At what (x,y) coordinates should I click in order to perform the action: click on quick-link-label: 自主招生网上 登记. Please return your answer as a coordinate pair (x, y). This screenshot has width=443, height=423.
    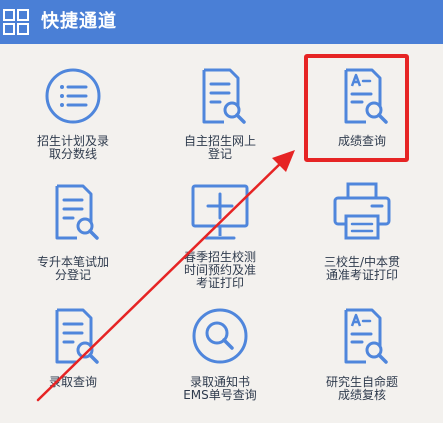
    Looking at the image, I should click on (219, 147).